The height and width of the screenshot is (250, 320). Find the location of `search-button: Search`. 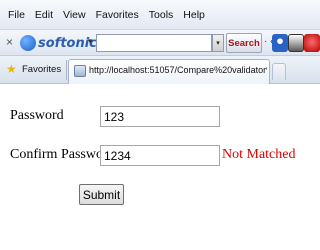

search-button: Search is located at coordinates (244, 43).